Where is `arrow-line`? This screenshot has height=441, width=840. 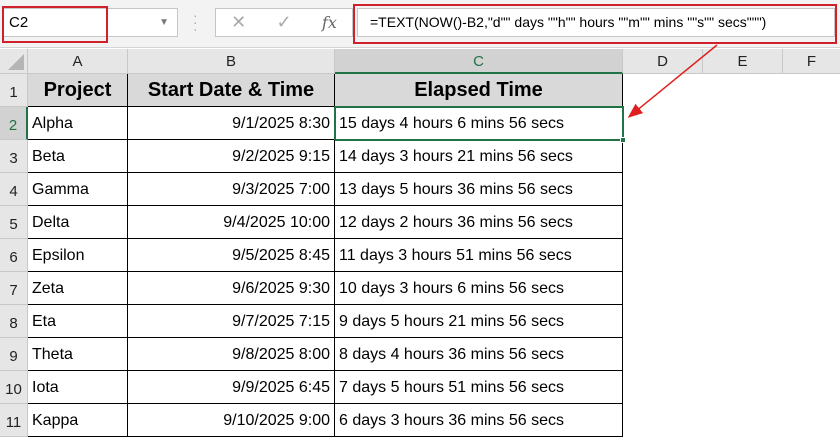
arrow-line is located at coordinates (672, 81).